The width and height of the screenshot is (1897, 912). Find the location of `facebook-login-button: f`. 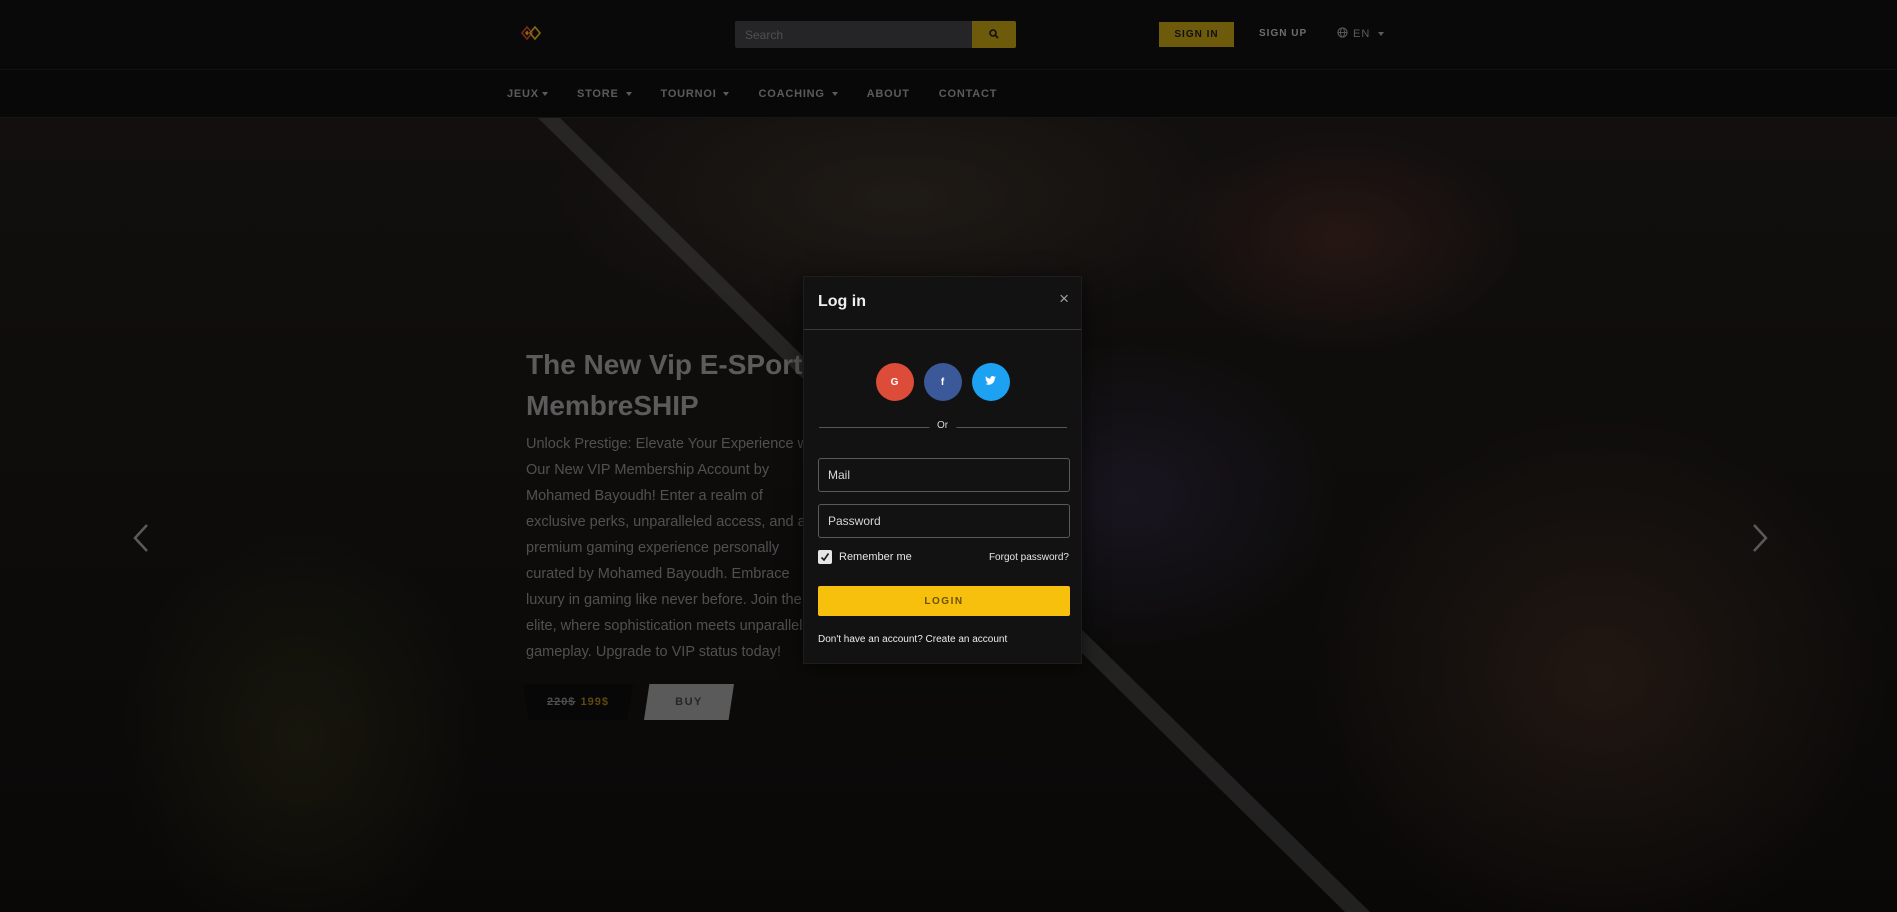

facebook-login-button: f is located at coordinates (942, 382).